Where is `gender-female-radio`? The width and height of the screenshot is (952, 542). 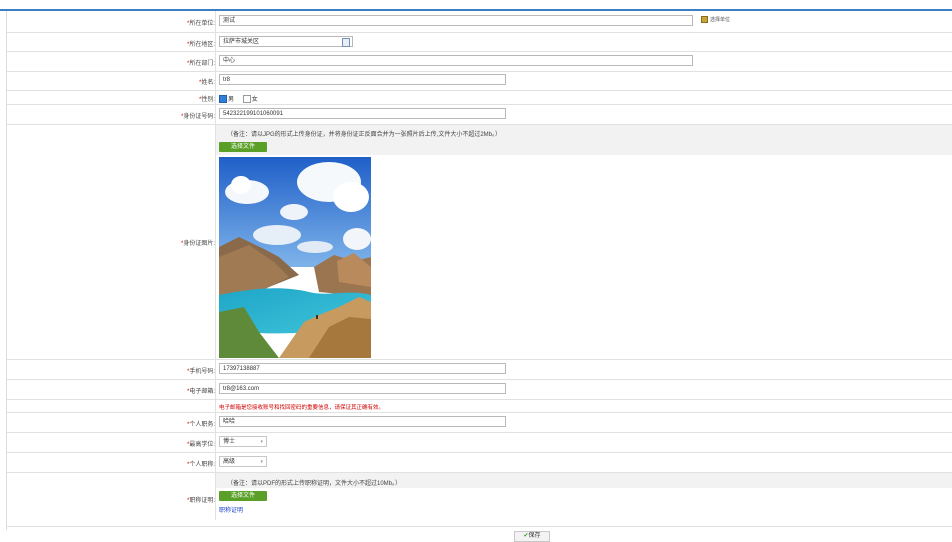 gender-female-radio is located at coordinates (246, 99).